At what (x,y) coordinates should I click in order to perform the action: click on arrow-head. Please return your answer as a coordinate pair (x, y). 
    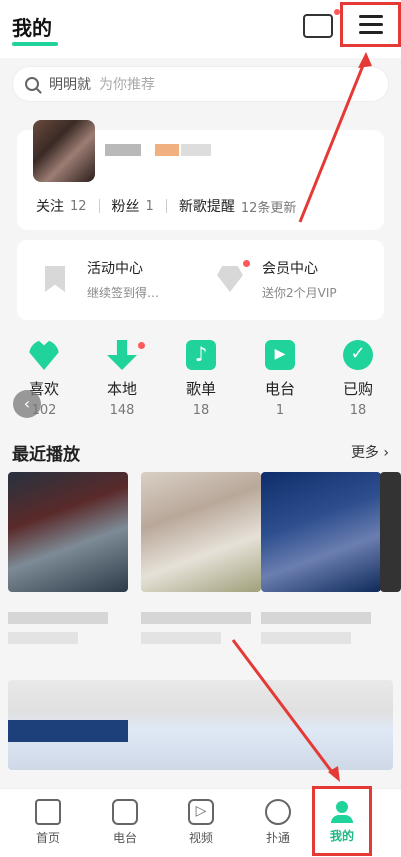
    Looking at the image, I should click on (365, 60).